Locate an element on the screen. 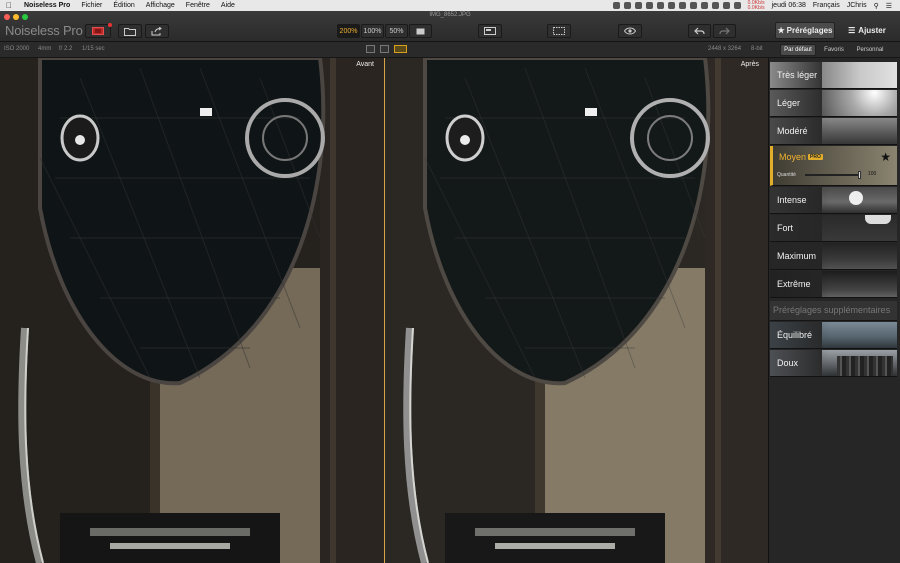 The width and height of the screenshot is (900, 563). preset-label: Extrême is located at coordinates (794, 284).